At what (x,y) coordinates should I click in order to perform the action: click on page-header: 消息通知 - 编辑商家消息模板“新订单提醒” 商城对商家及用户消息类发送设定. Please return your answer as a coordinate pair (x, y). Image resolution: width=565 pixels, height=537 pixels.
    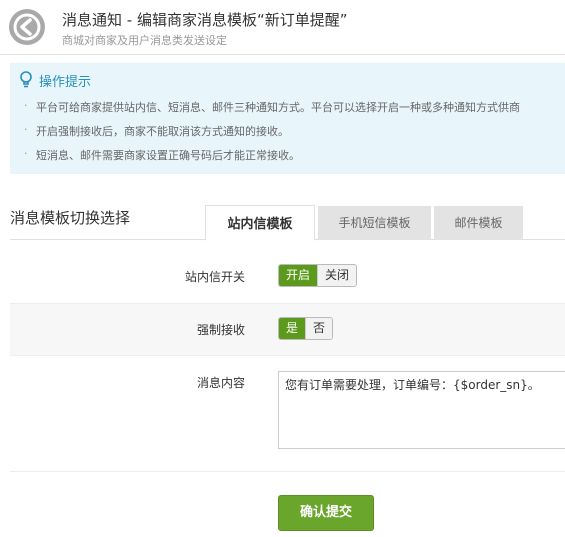
    Looking at the image, I should click on (282, 27).